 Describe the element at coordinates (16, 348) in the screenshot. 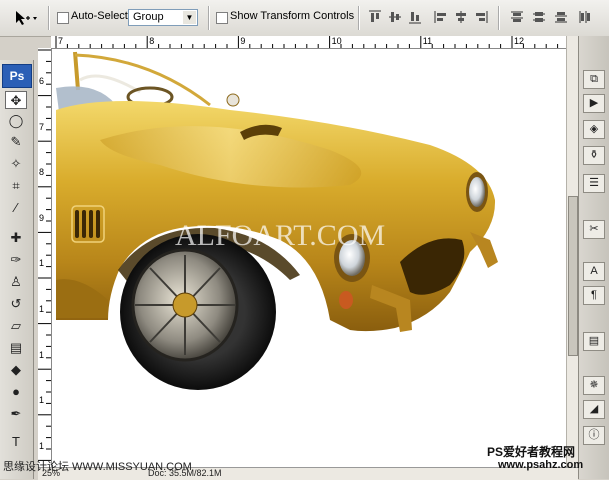

I see `gradient-icon: ▤` at that location.